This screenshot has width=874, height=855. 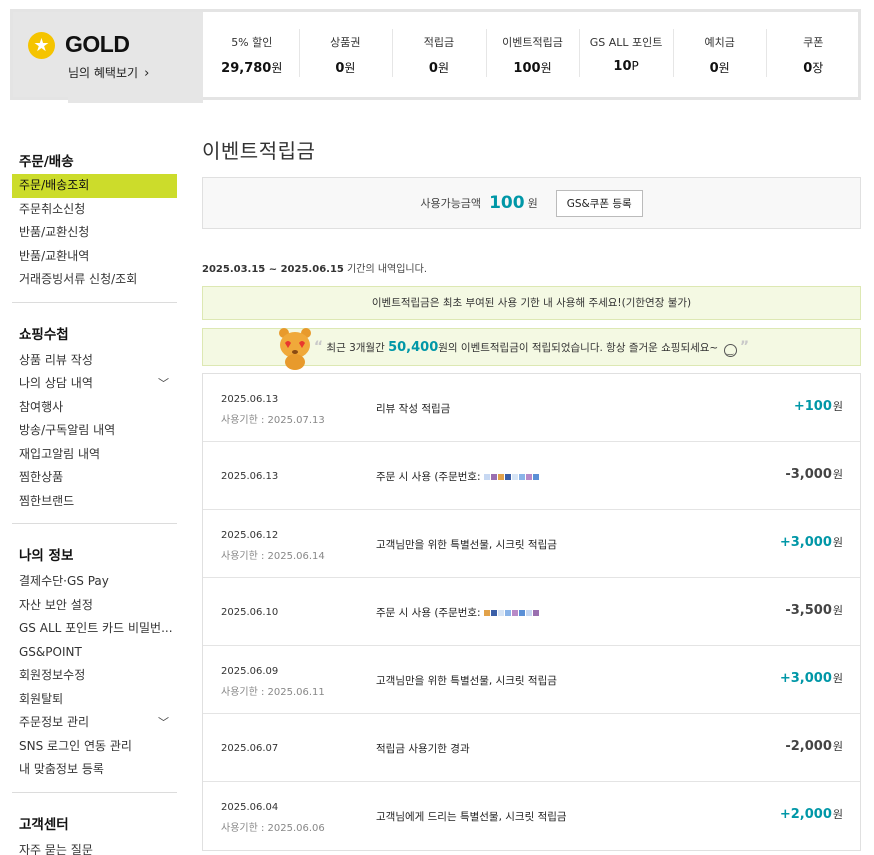 I want to click on sidebar-item: 재입고알림 내역, so click(x=94, y=455).